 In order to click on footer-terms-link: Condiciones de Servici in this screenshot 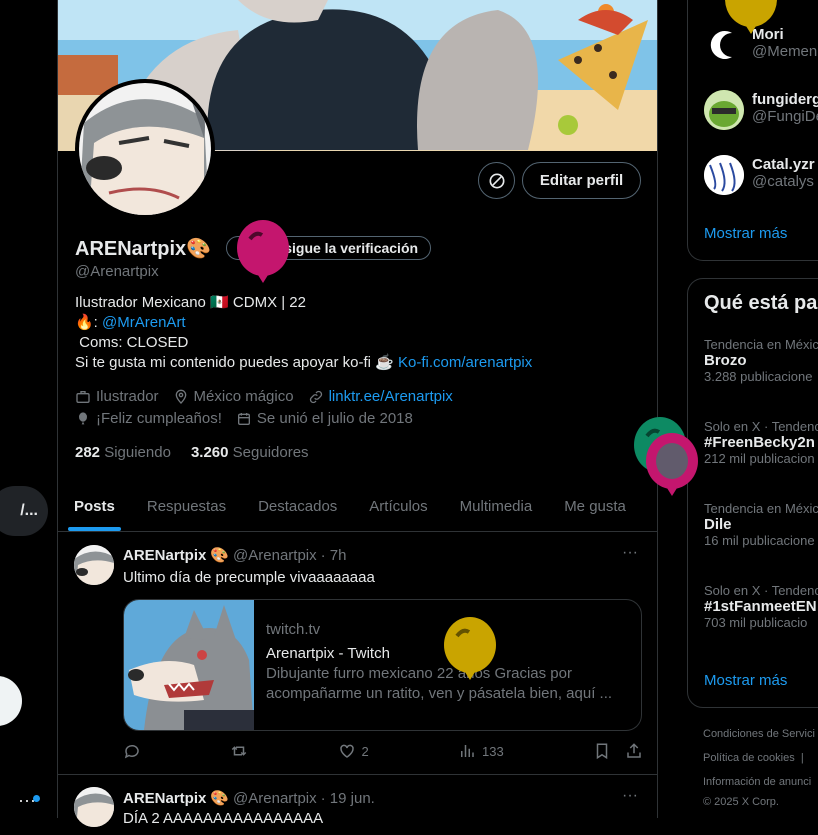, I will do `click(759, 734)`.